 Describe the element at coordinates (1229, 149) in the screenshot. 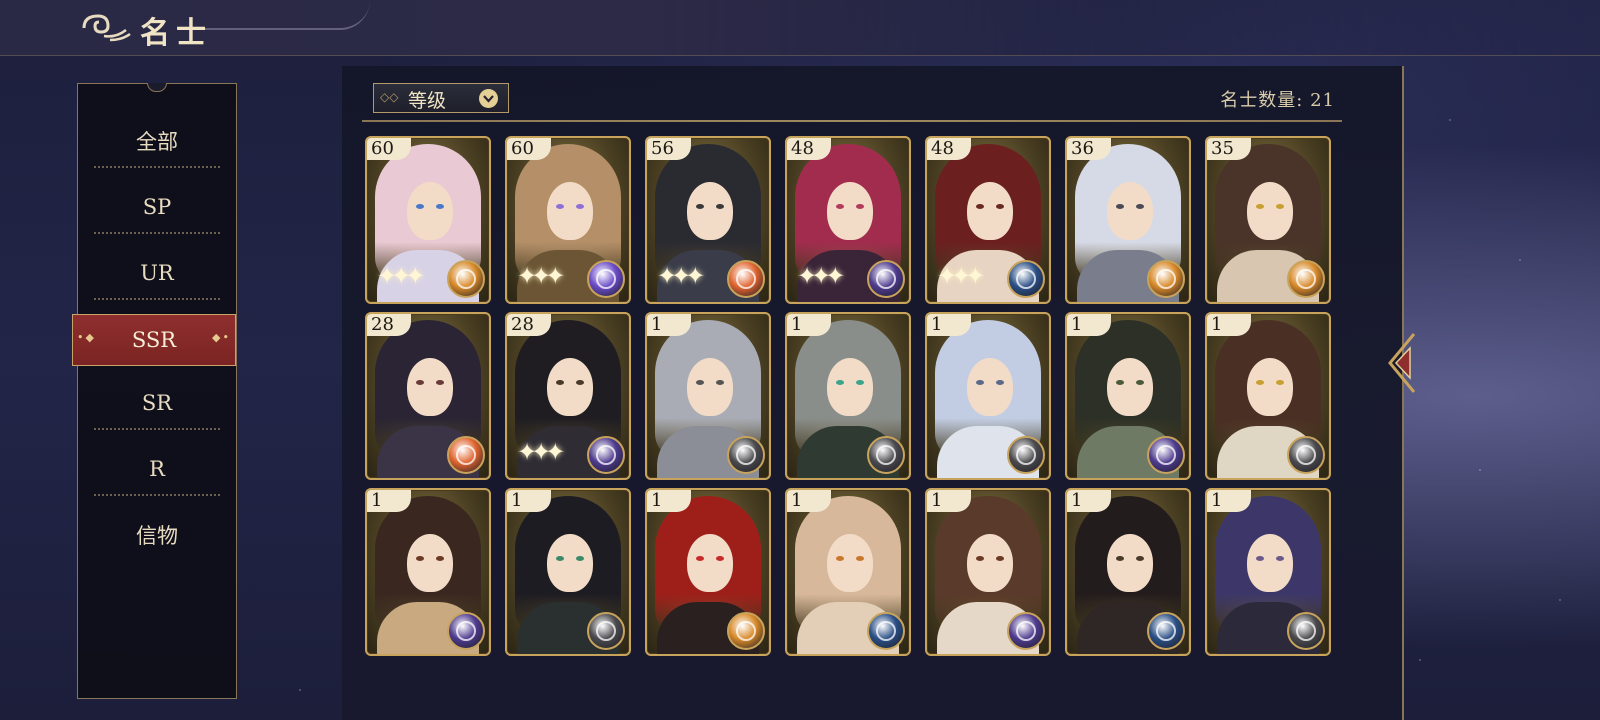

I see `level-badge: 35` at that location.